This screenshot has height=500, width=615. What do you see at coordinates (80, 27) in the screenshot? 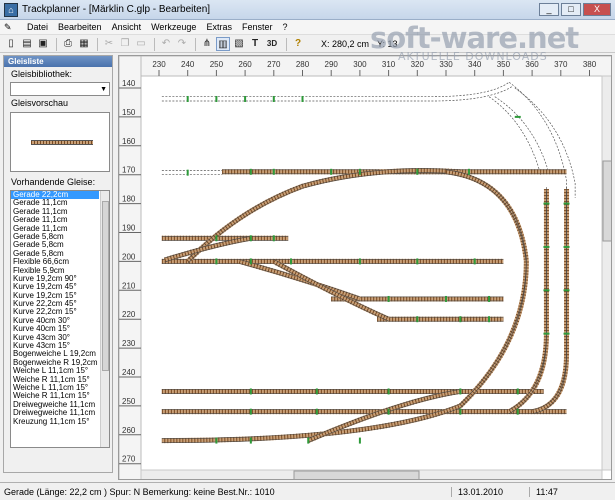
I see `menu-bearbeiten: Bearbeiten` at bounding box center [80, 27].